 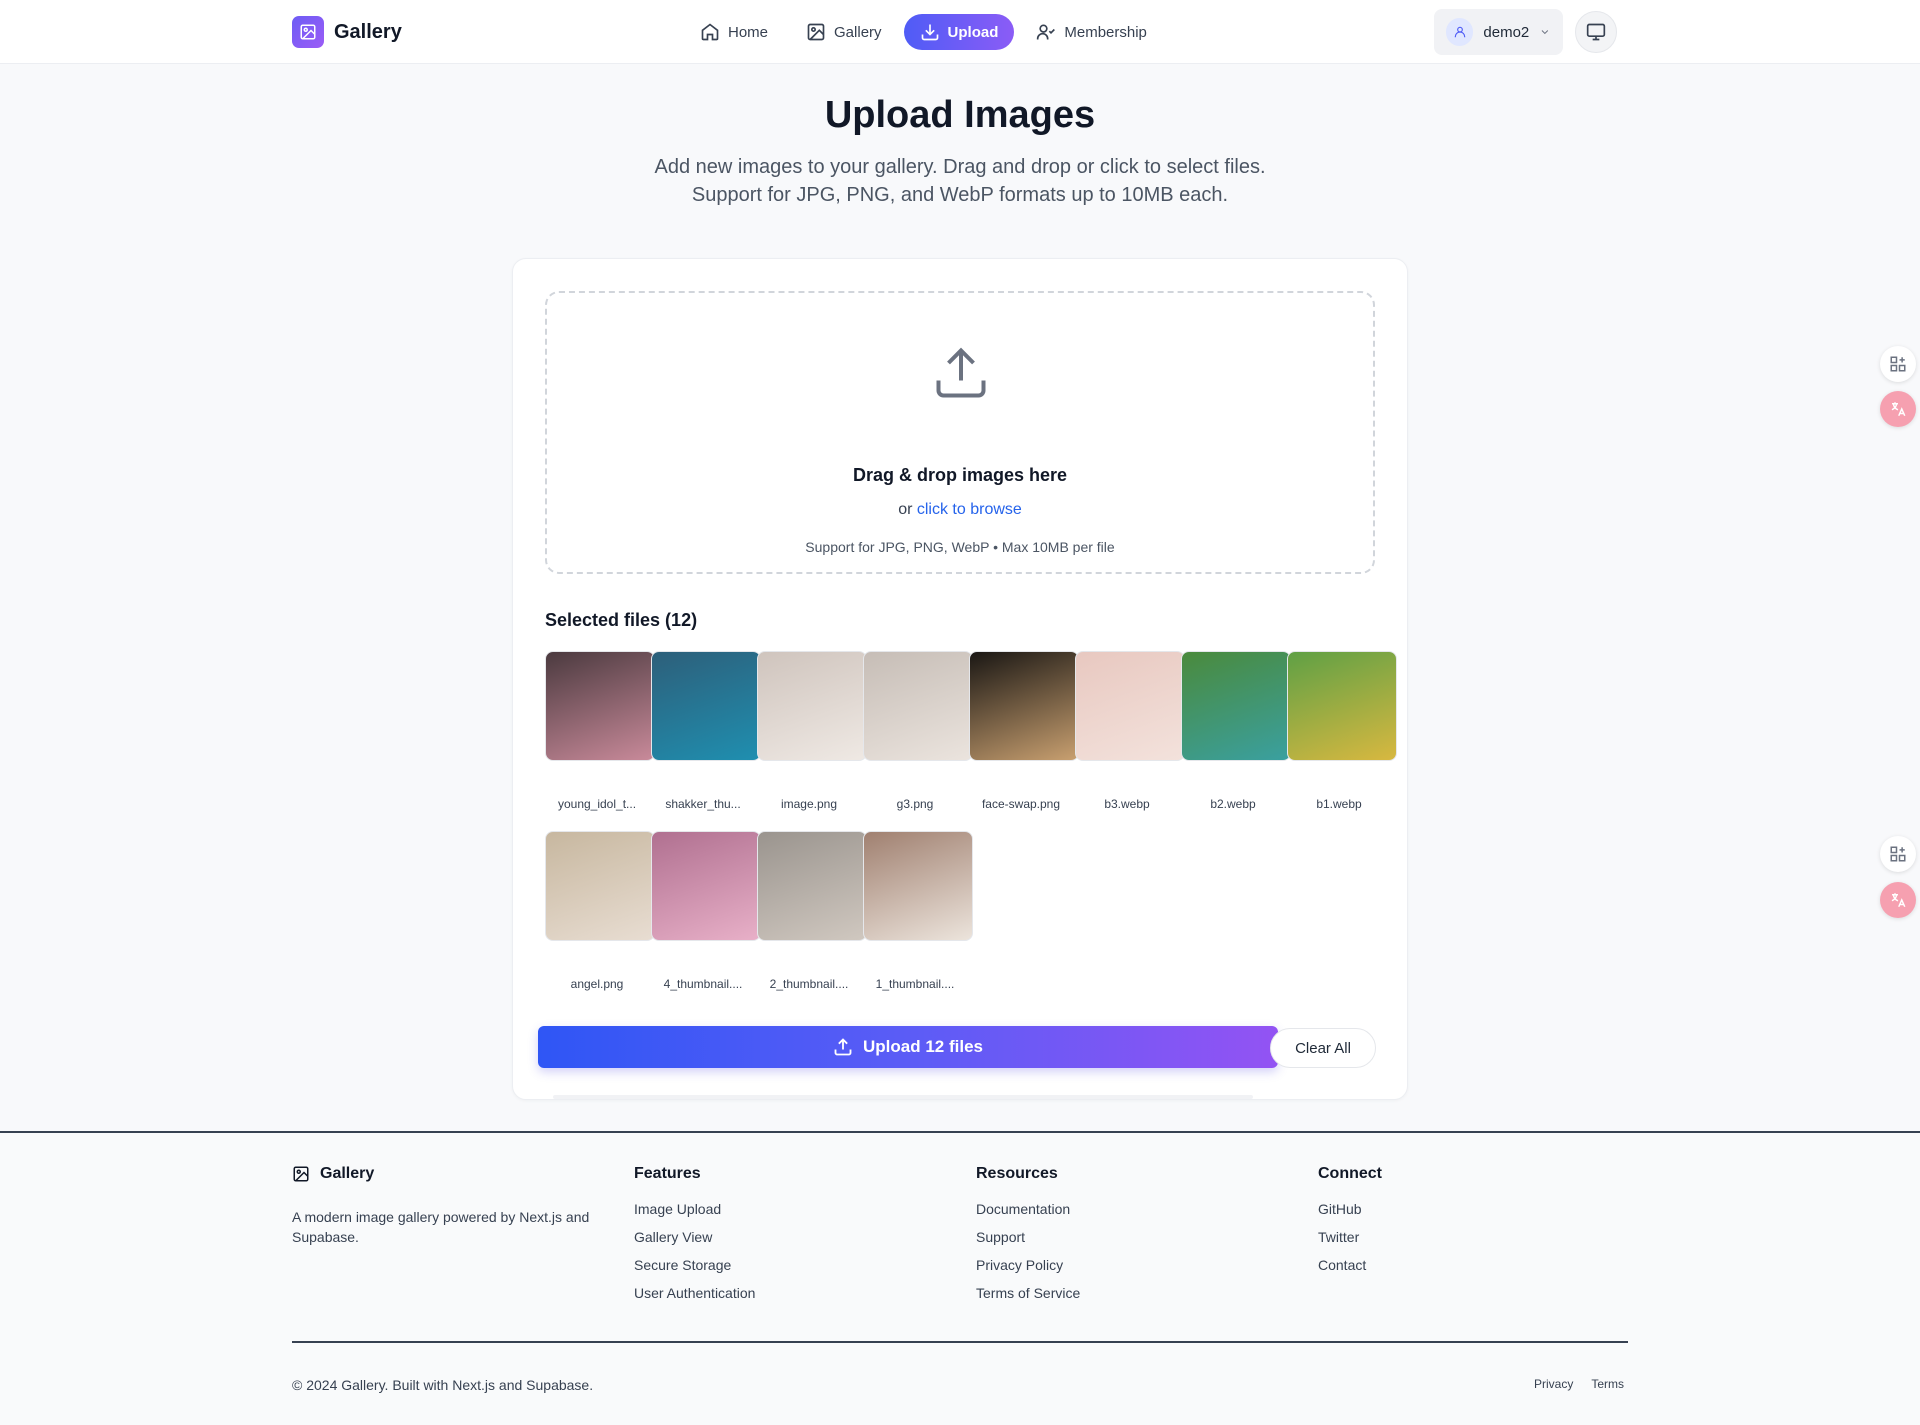 I want to click on nav-home: Home, so click(x=734, y=32).